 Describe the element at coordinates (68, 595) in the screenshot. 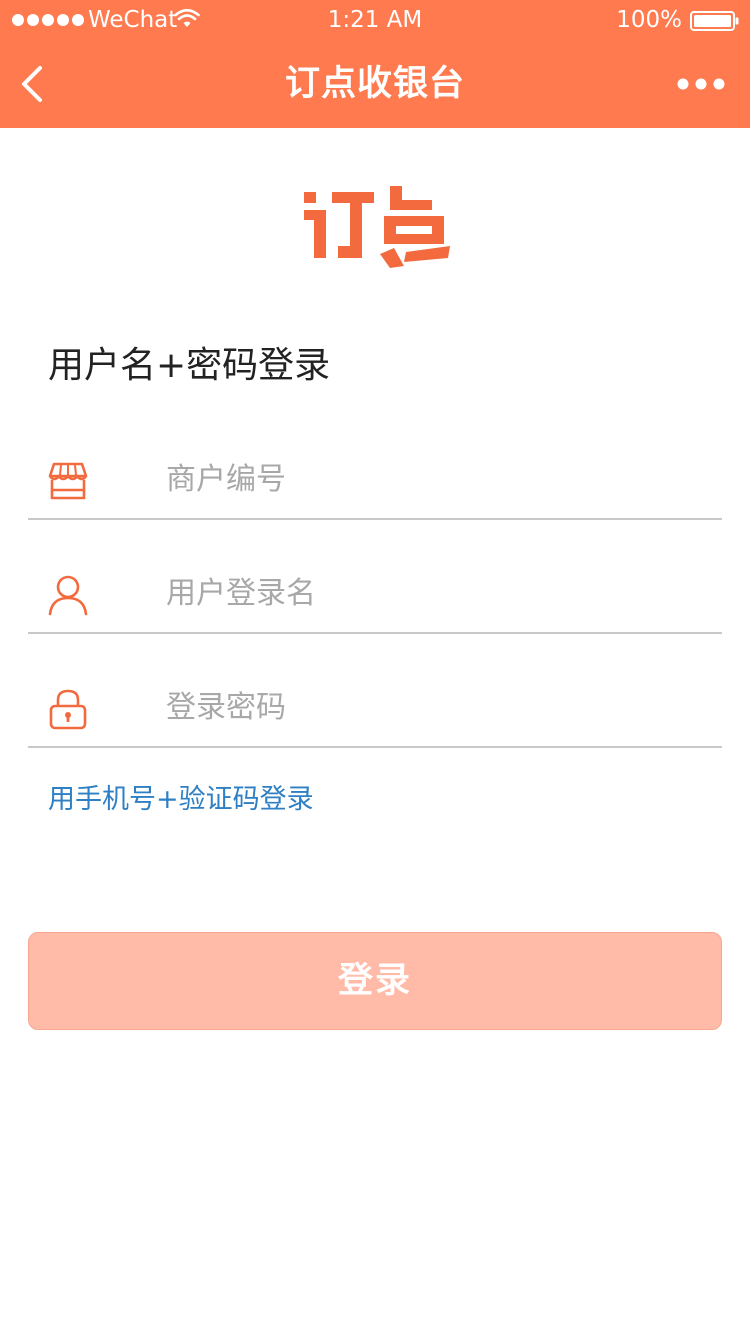

I see `user-icon` at that location.